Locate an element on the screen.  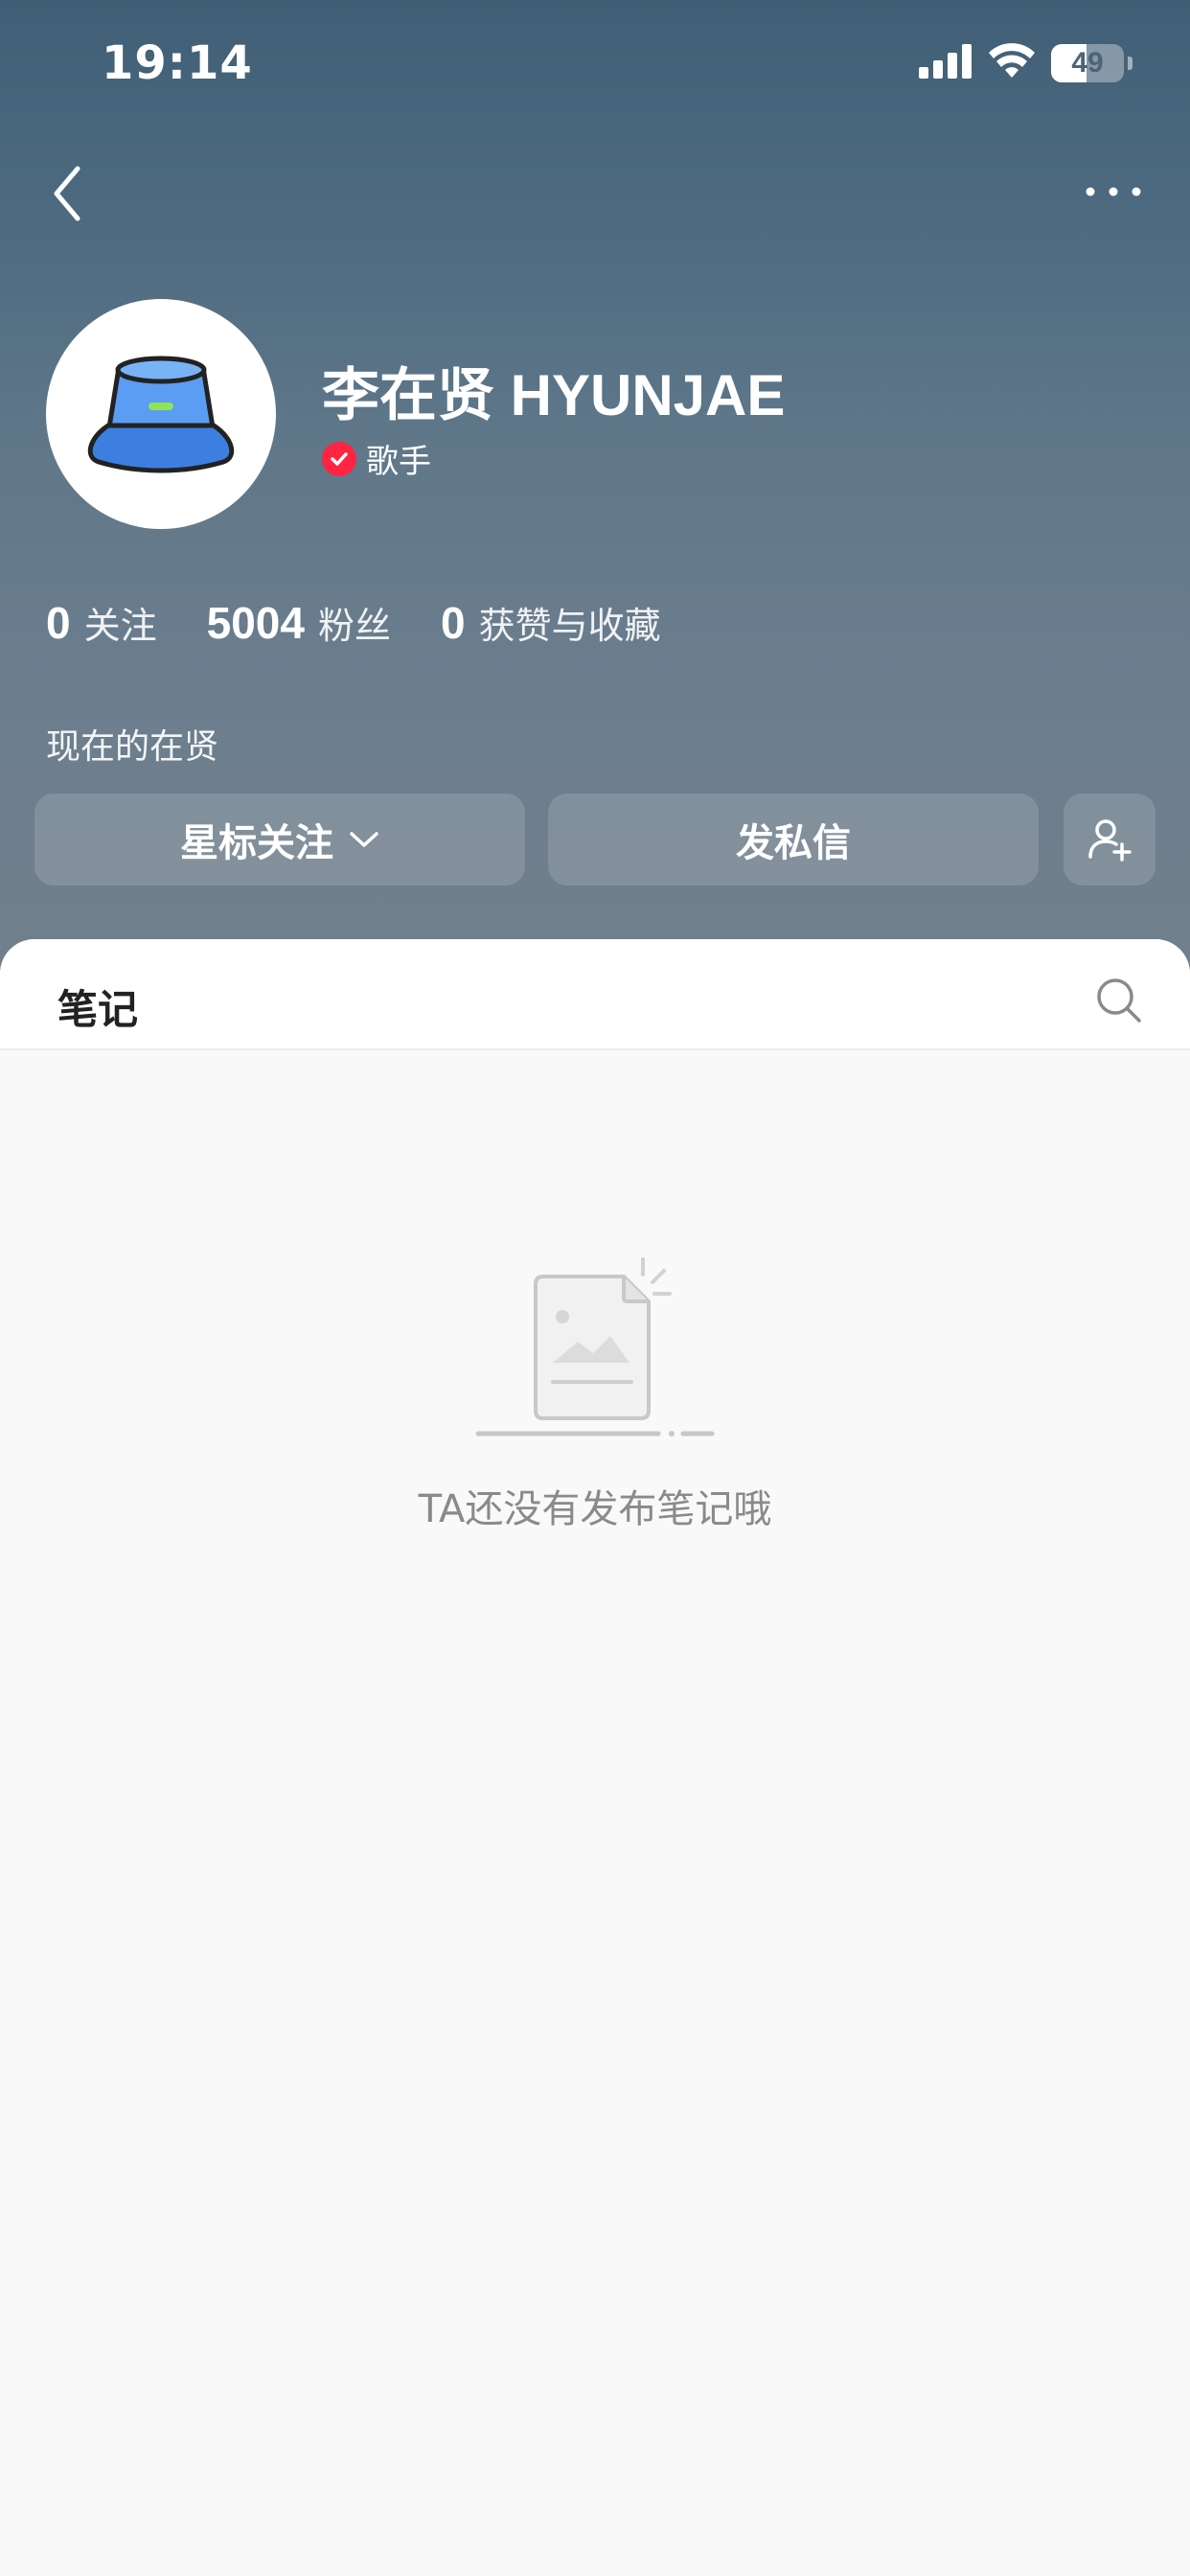
chevron-left-icon is located at coordinates (67, 193).